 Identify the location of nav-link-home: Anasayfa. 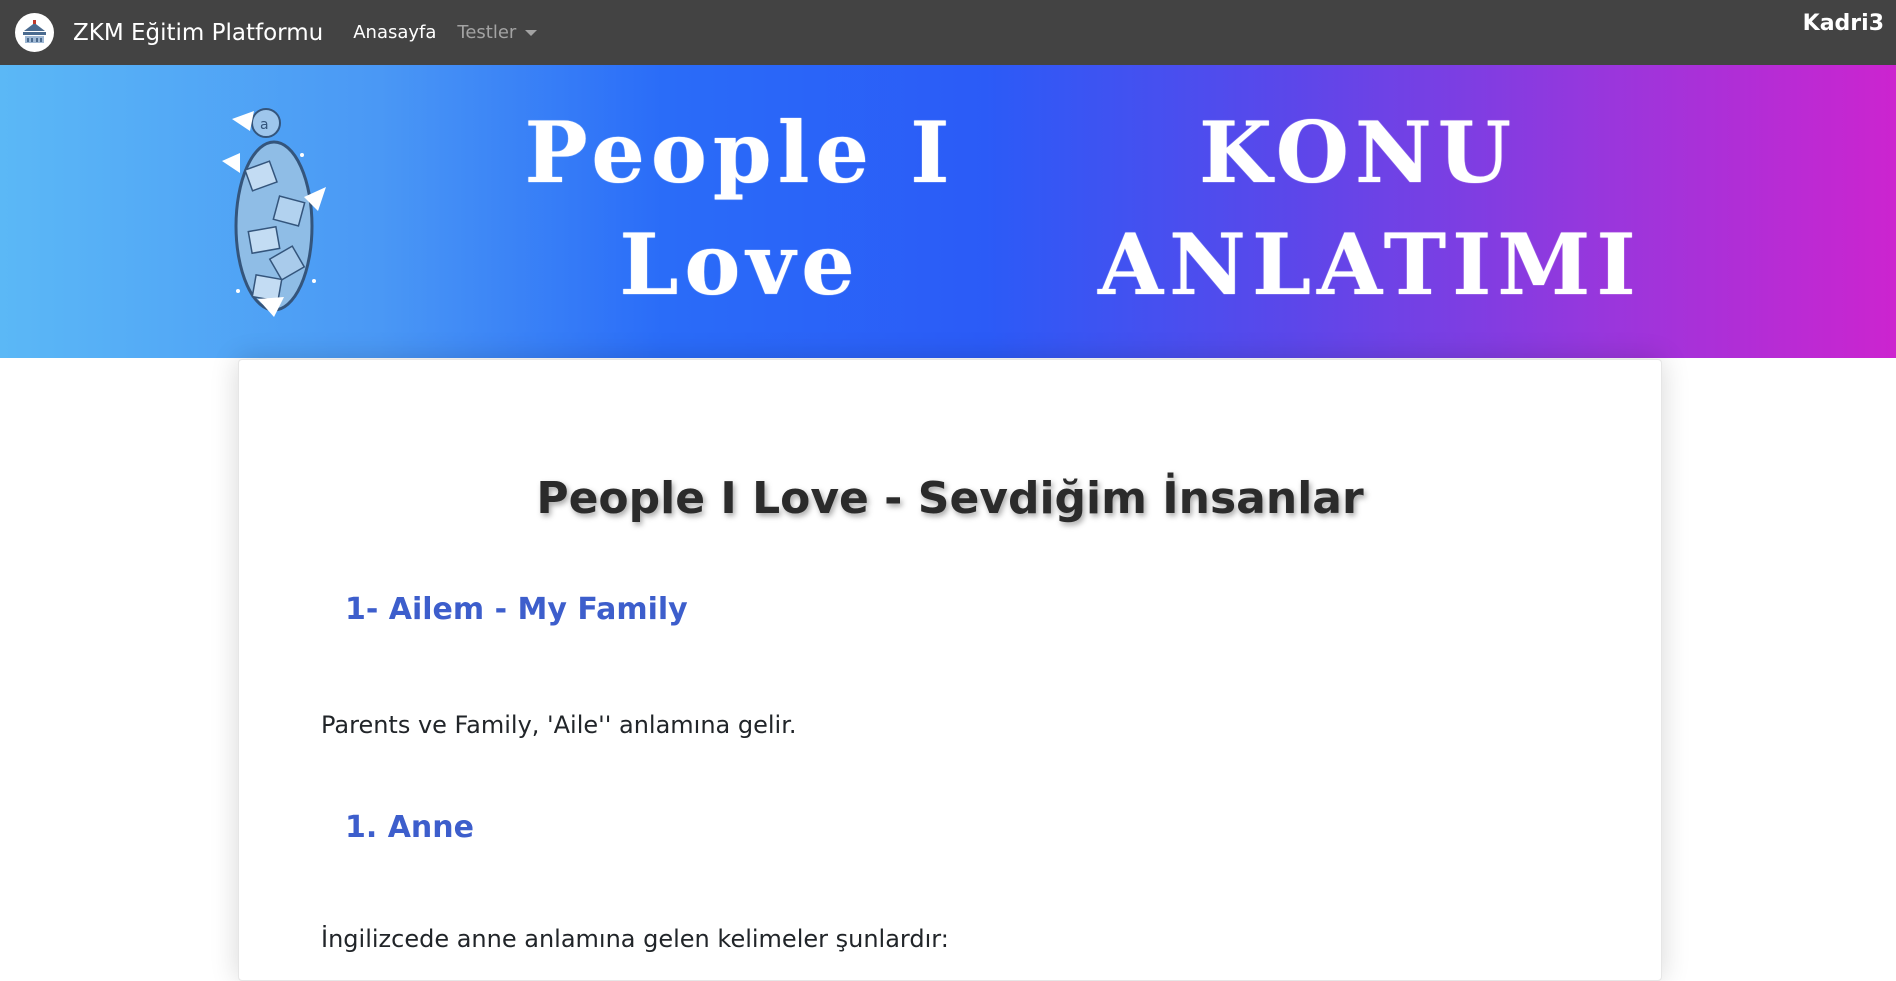
(394, 32).